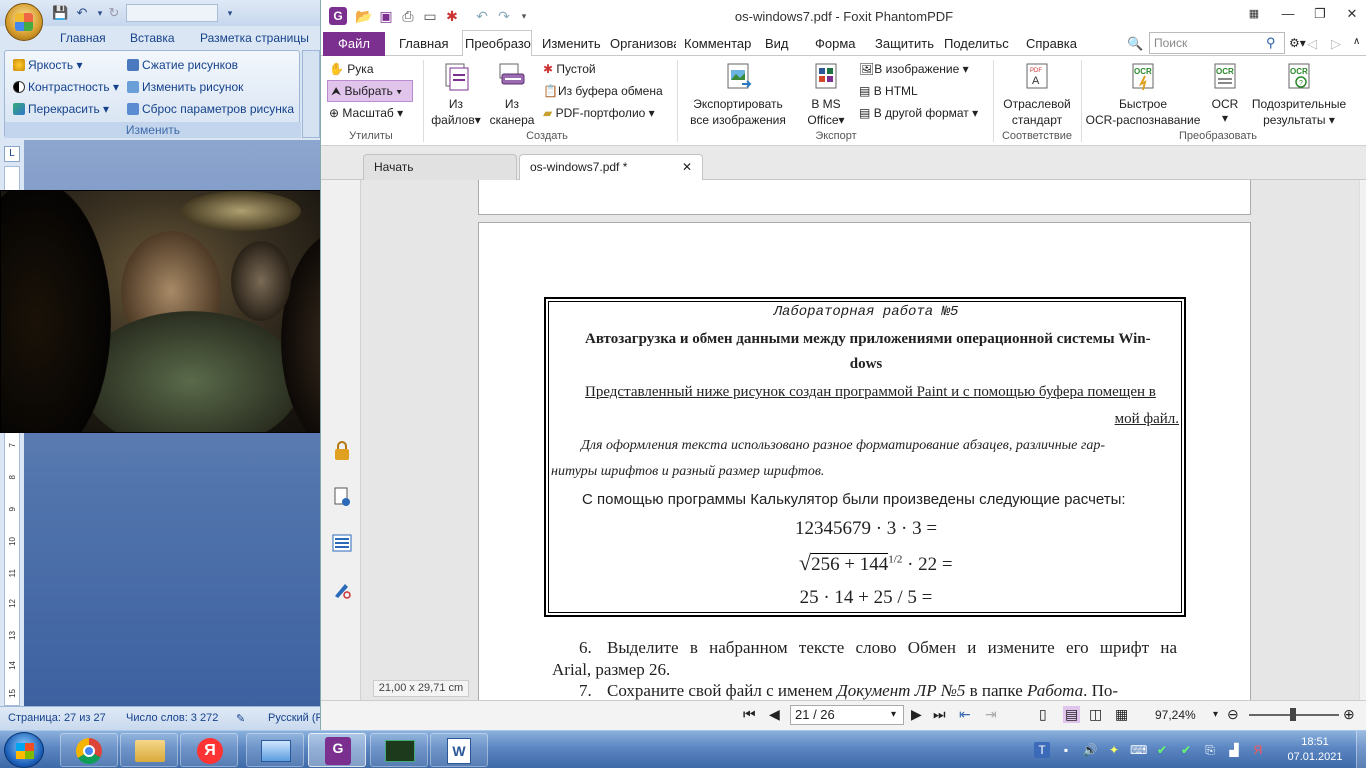  I want to click on zoom-out-icon: ⊖, so click(1233, 714).